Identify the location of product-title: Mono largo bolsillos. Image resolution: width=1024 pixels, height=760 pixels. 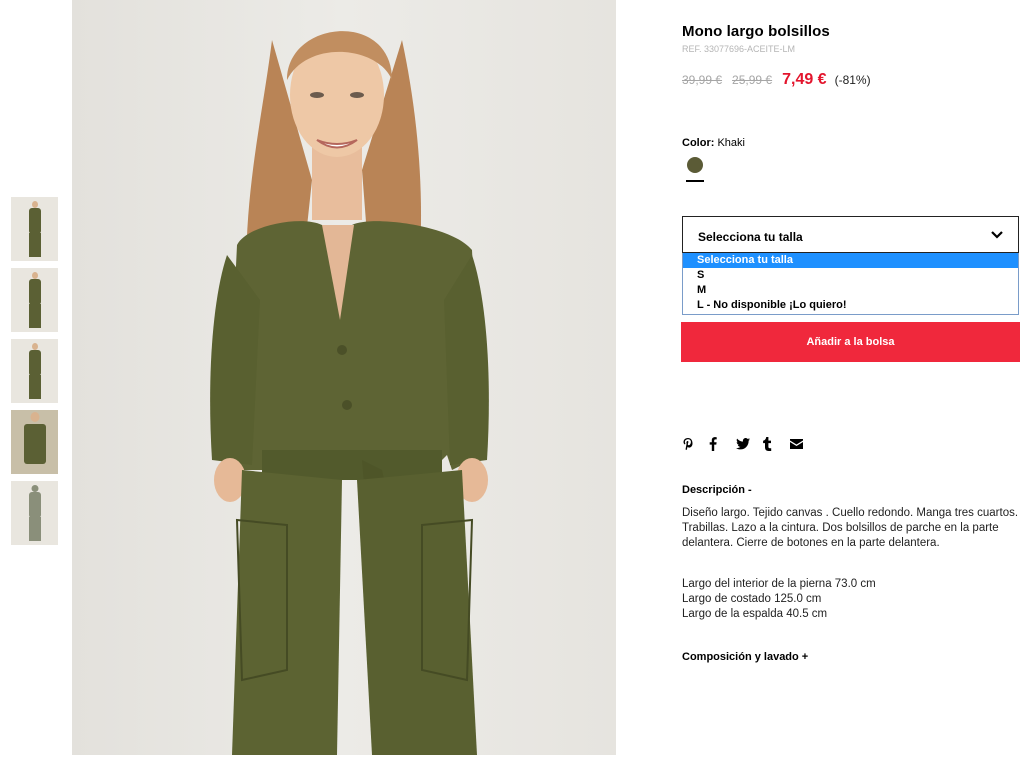
(756, 31).